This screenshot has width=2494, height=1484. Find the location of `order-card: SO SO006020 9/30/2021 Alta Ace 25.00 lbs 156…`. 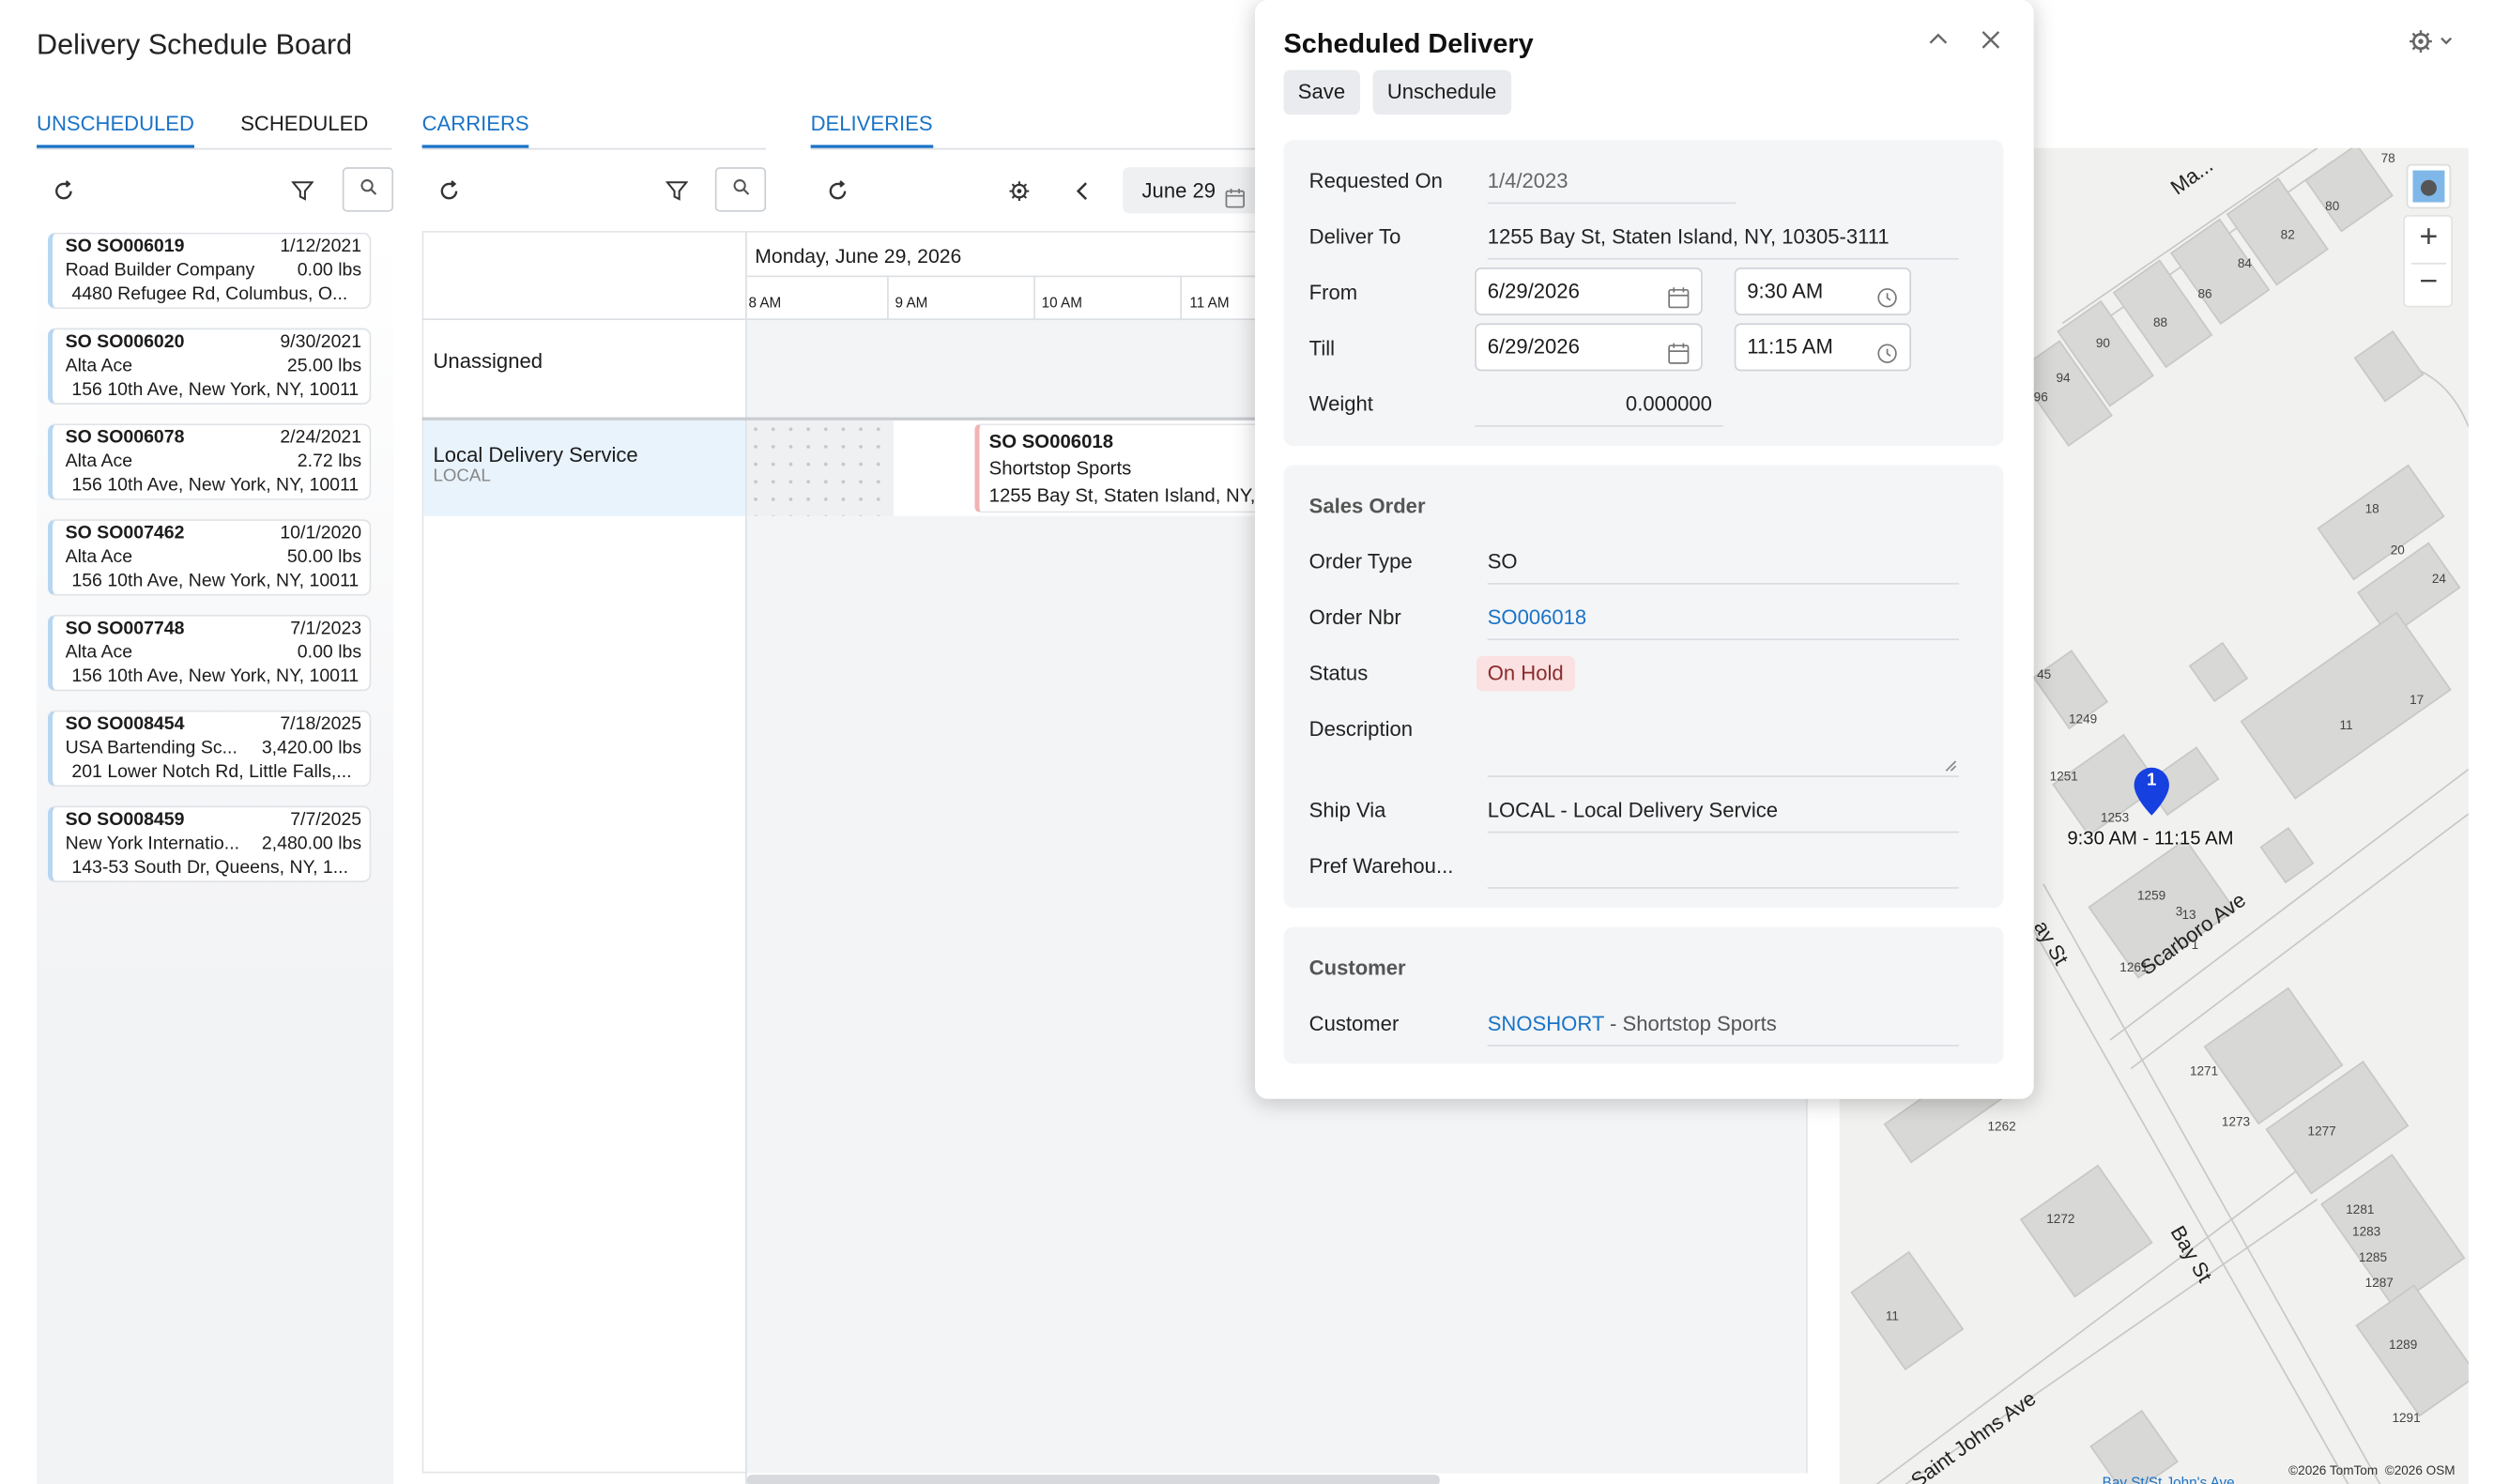

order-card: SO SO006020 9/30/2021 Alta Ace 25.00 lbs 156… is located at coordinates (209, 366).